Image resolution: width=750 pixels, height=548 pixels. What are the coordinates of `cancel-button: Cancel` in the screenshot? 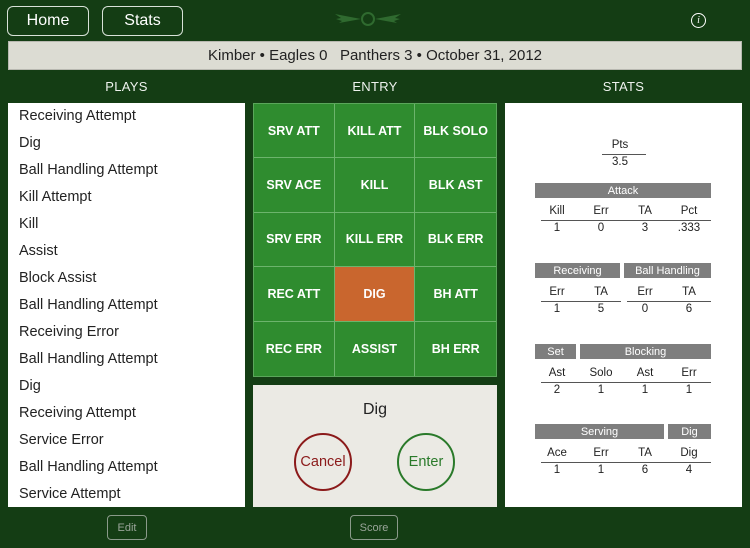 It's located at (323, 462).